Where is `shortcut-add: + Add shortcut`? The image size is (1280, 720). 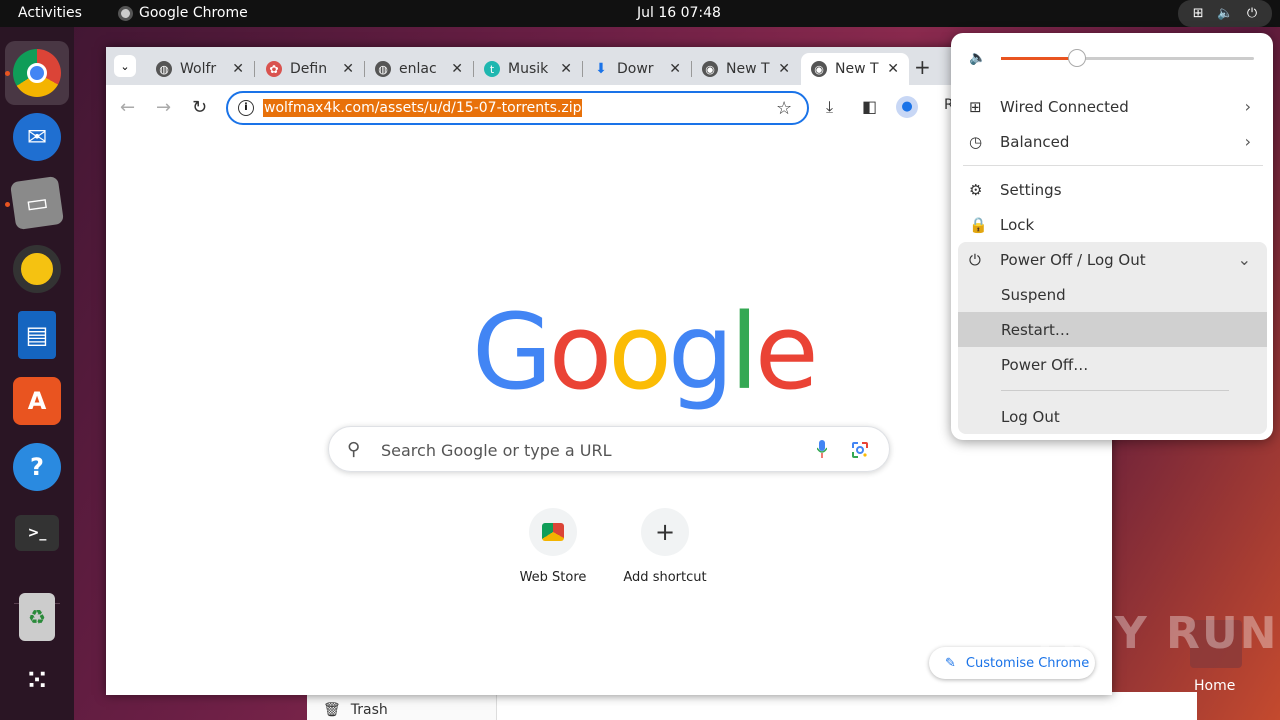 shortcut-add: + Add shortcut is located at coordinates (665, 546).